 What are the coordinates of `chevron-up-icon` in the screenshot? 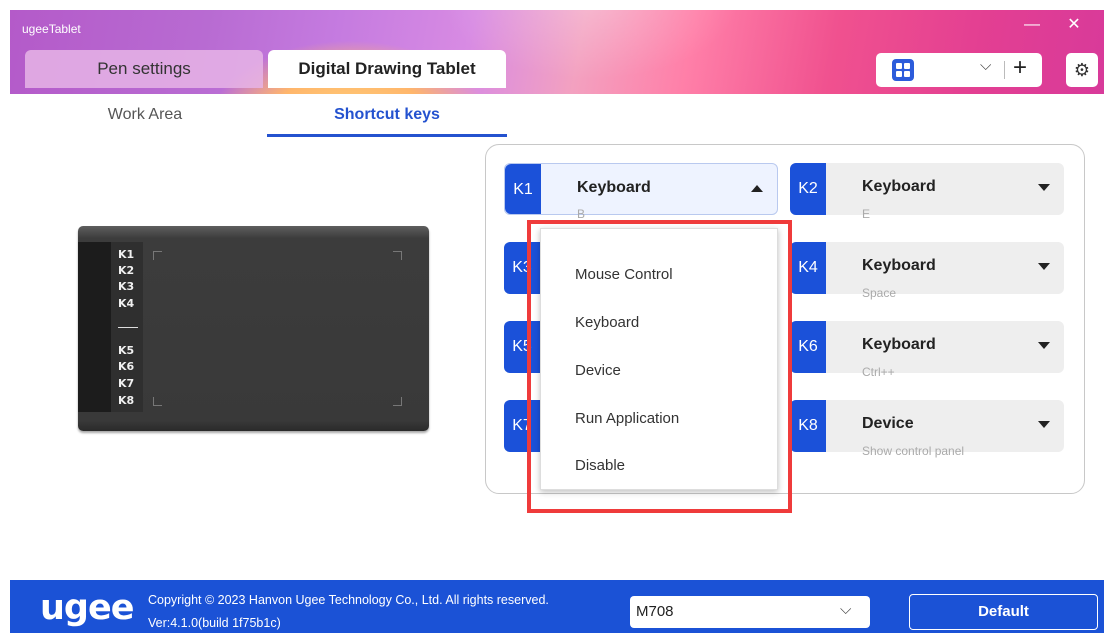 It's located at (757, 188).